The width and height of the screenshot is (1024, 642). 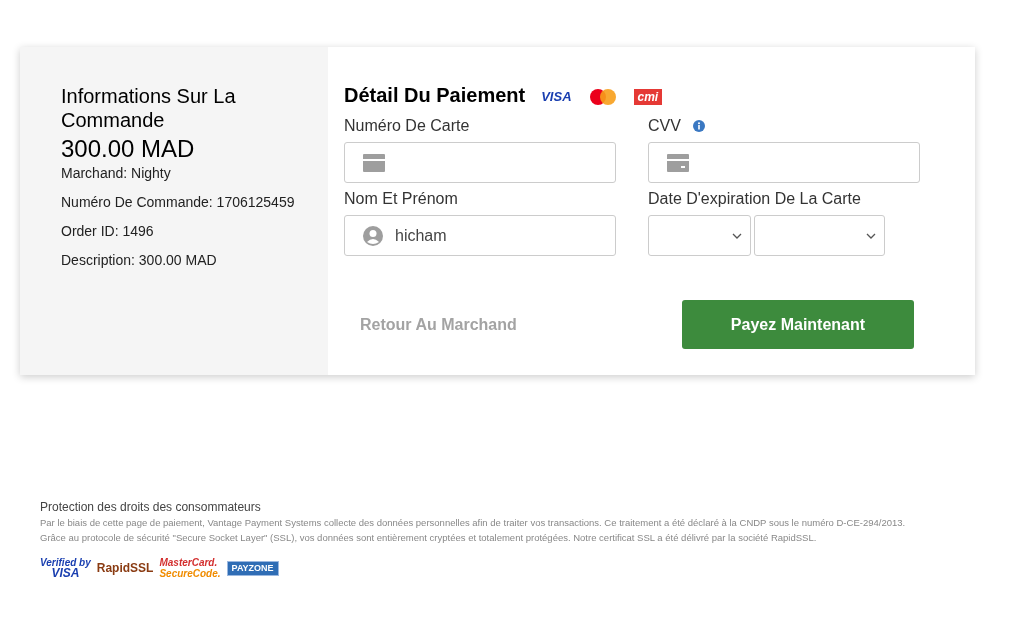 I want to click on cmi-logo: cmi, so click(x=648, y=97).